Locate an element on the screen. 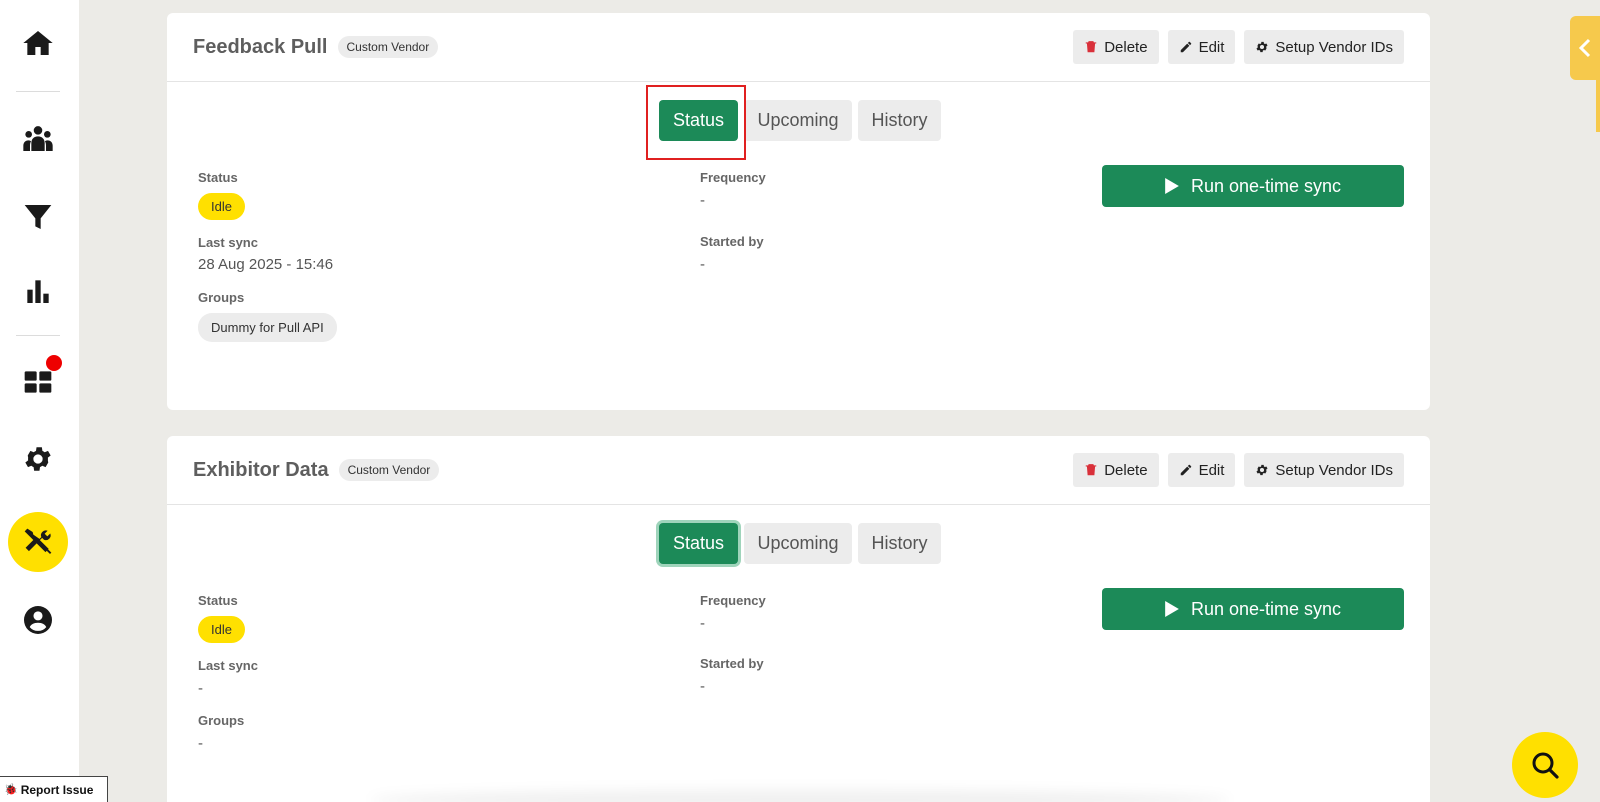 The height and width of the screenshot is (802, 1600). notification-dot is located at coordinates (54, 363).